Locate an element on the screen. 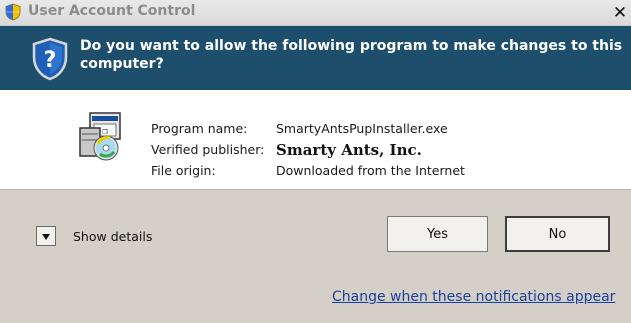 The image size is (631, 323). window-title: User Account Control is located at coordinates (112, 11).